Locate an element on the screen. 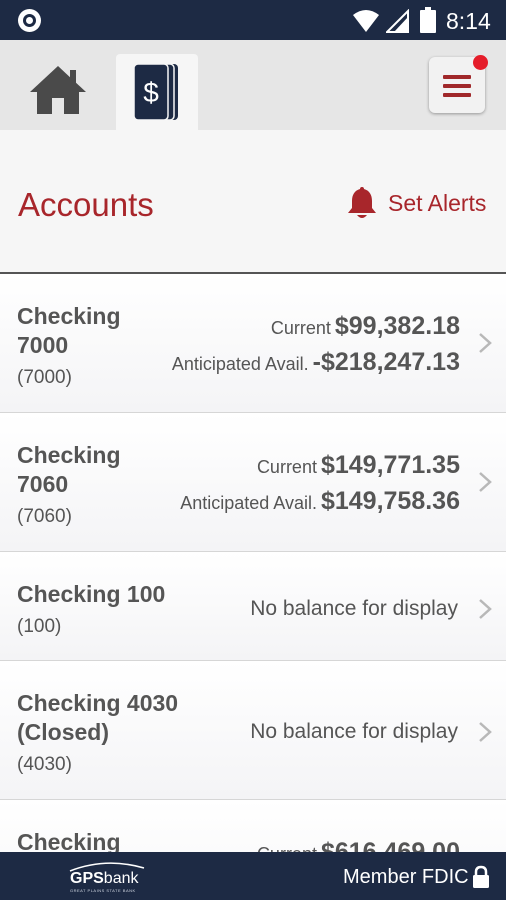  menu-button is located at coordinates (458, 84).